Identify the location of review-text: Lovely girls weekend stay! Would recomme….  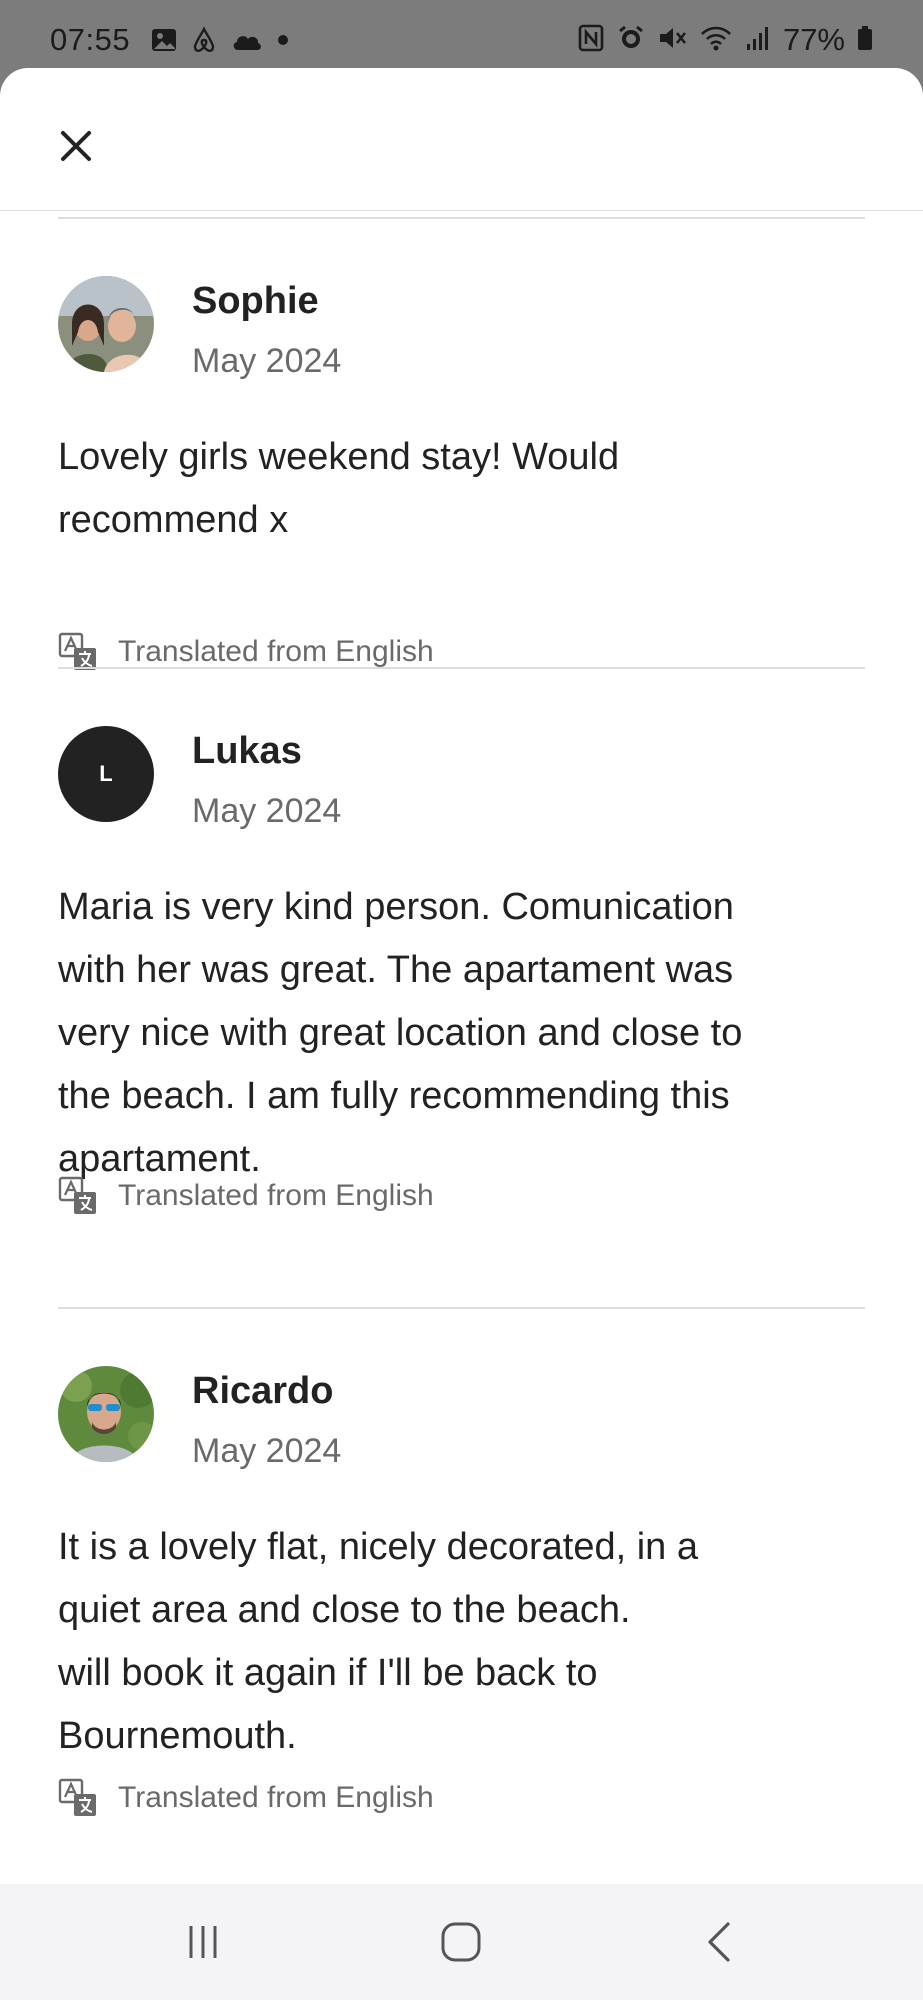
(339, 488).